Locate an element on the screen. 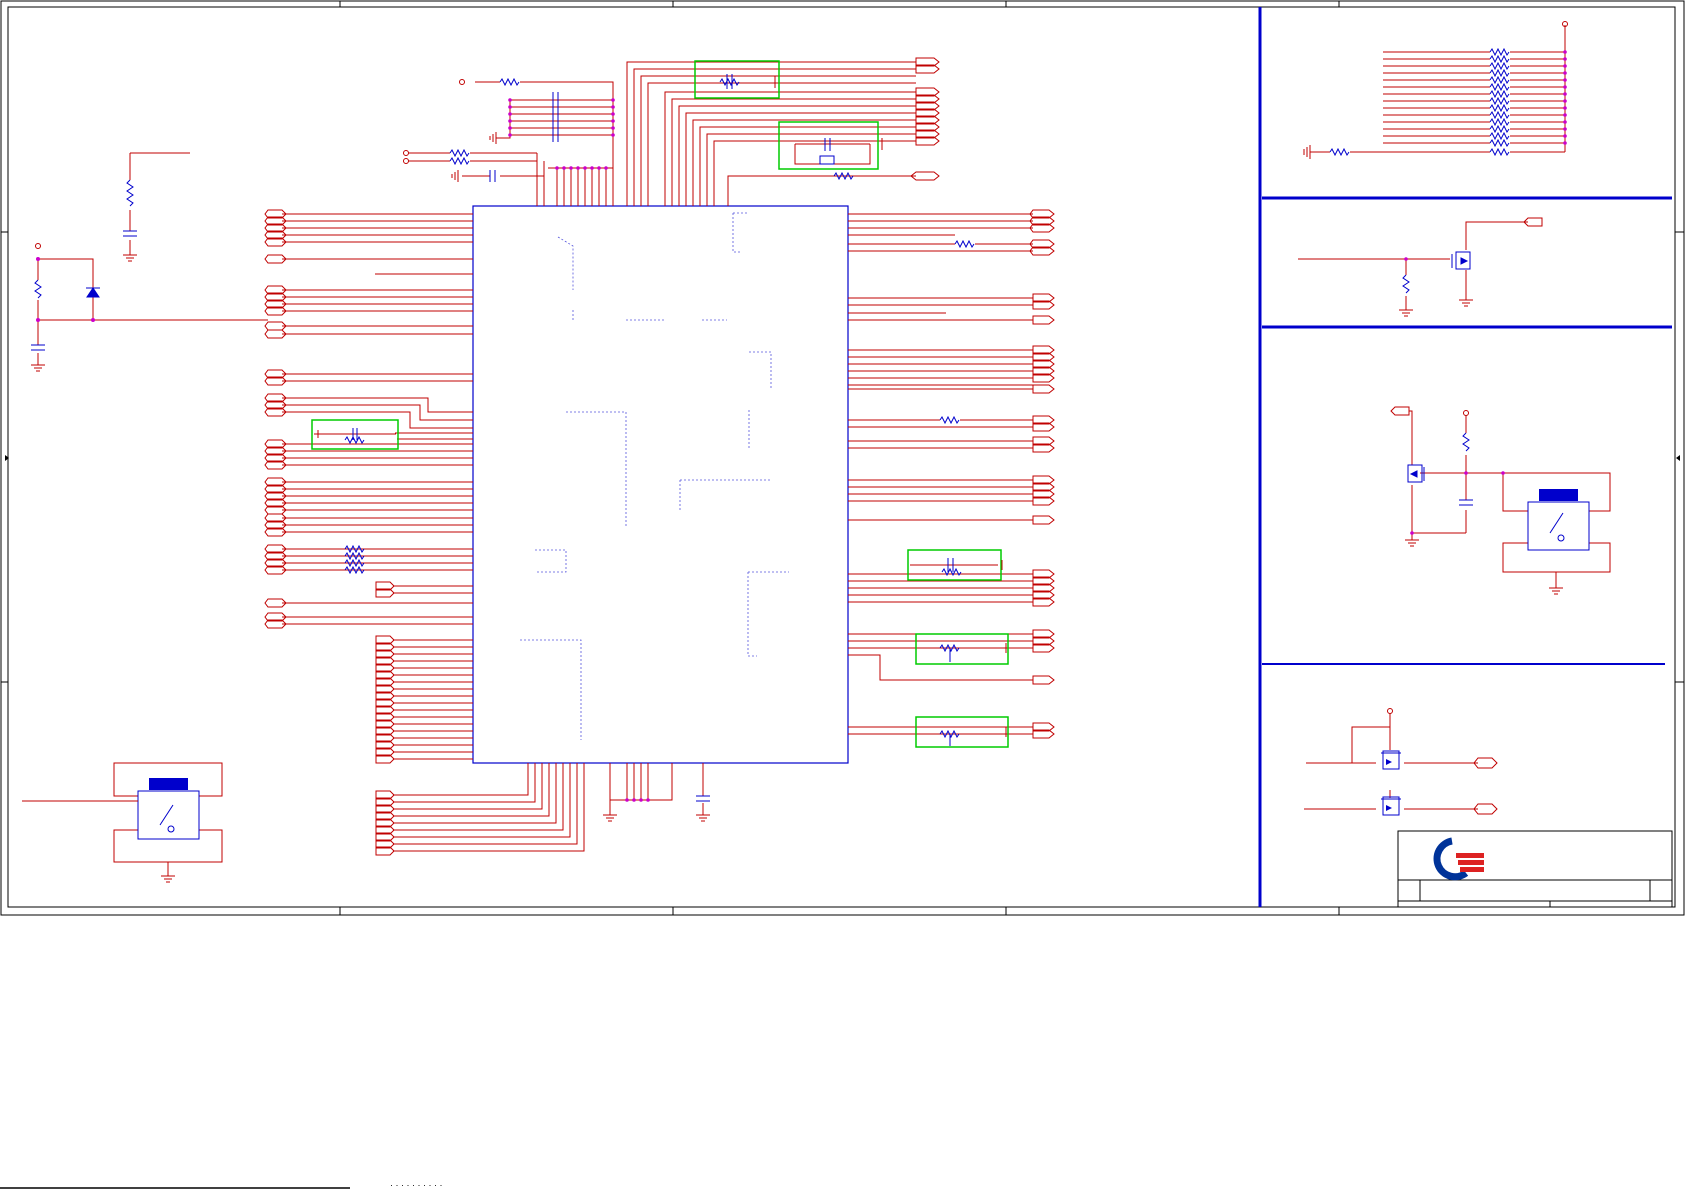 The image size is (1685, 1191). resistor-array is located at coordinates (1438, 89).